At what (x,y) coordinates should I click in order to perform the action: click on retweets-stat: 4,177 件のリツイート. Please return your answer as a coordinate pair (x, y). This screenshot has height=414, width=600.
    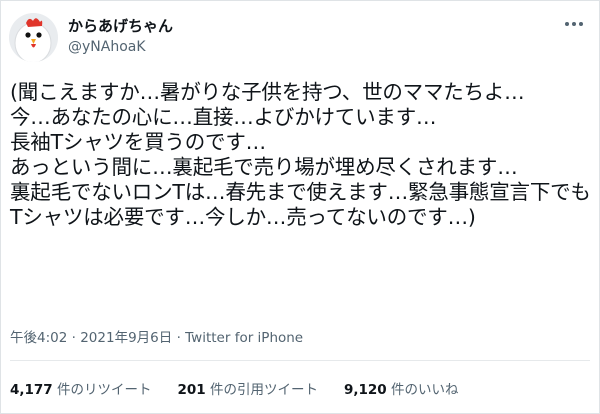
    Looking at the image, I should click on (81, 390).